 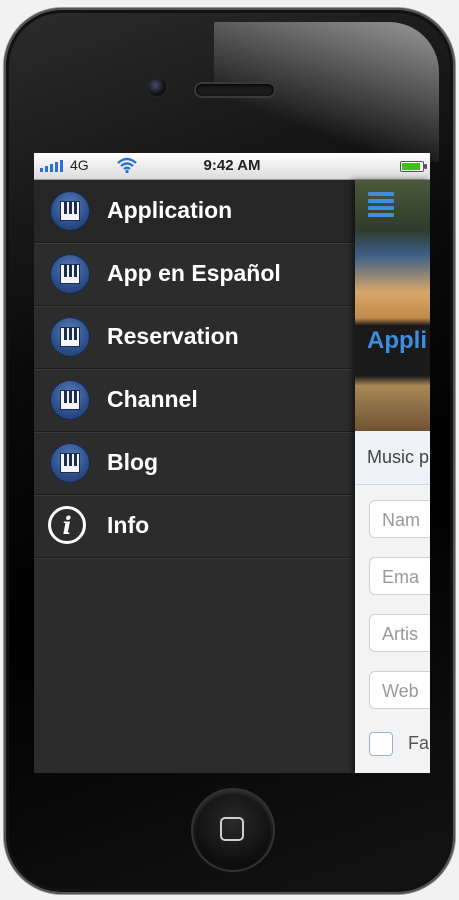 I want to click on checkbox, so click(x=381, y=744).